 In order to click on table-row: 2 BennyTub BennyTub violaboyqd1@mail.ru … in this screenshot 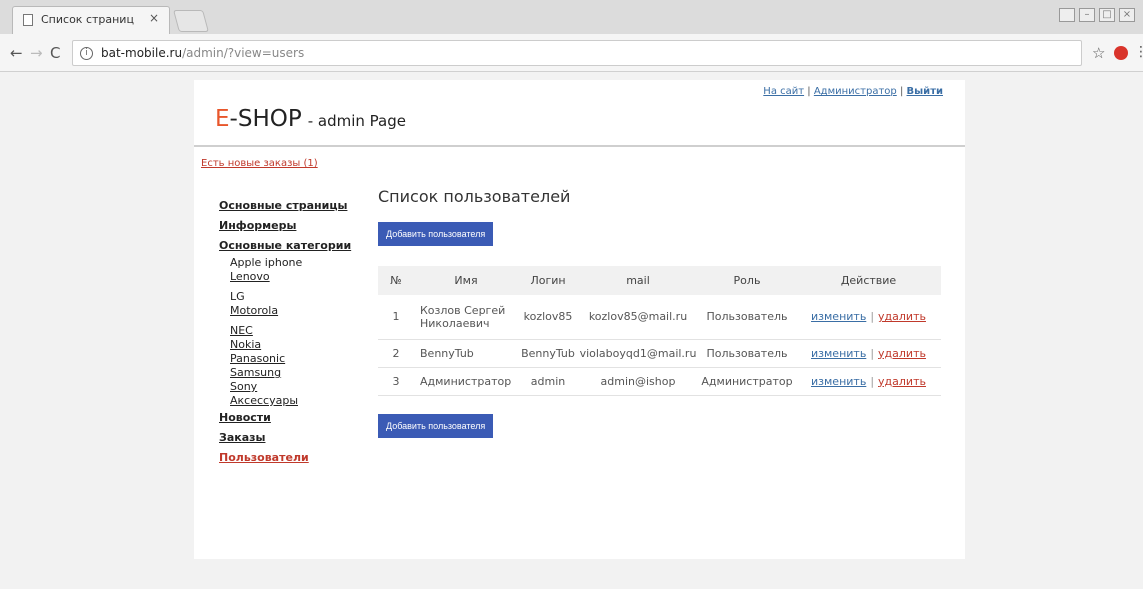, I will do `click(659, 353)`.